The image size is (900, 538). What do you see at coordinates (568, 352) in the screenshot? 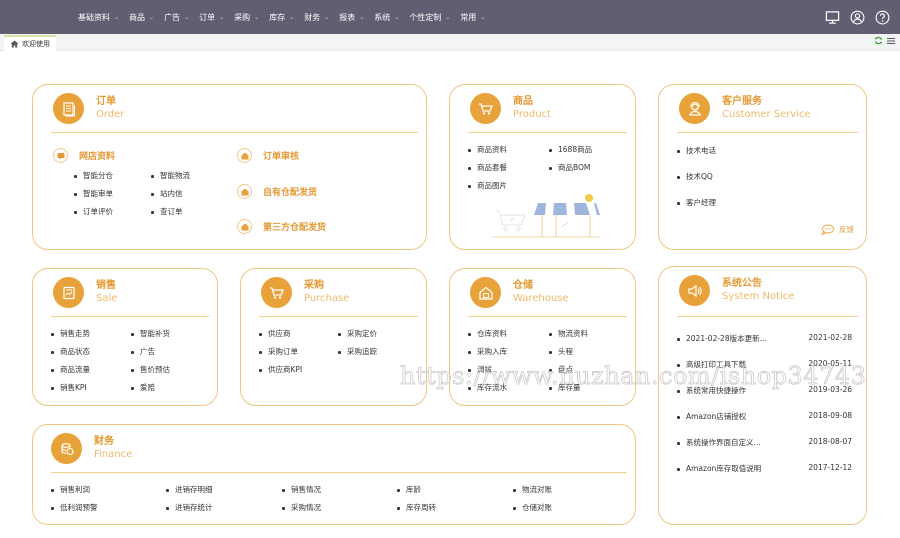
I see `link-item: 头程` at bounding box center [568, 352].